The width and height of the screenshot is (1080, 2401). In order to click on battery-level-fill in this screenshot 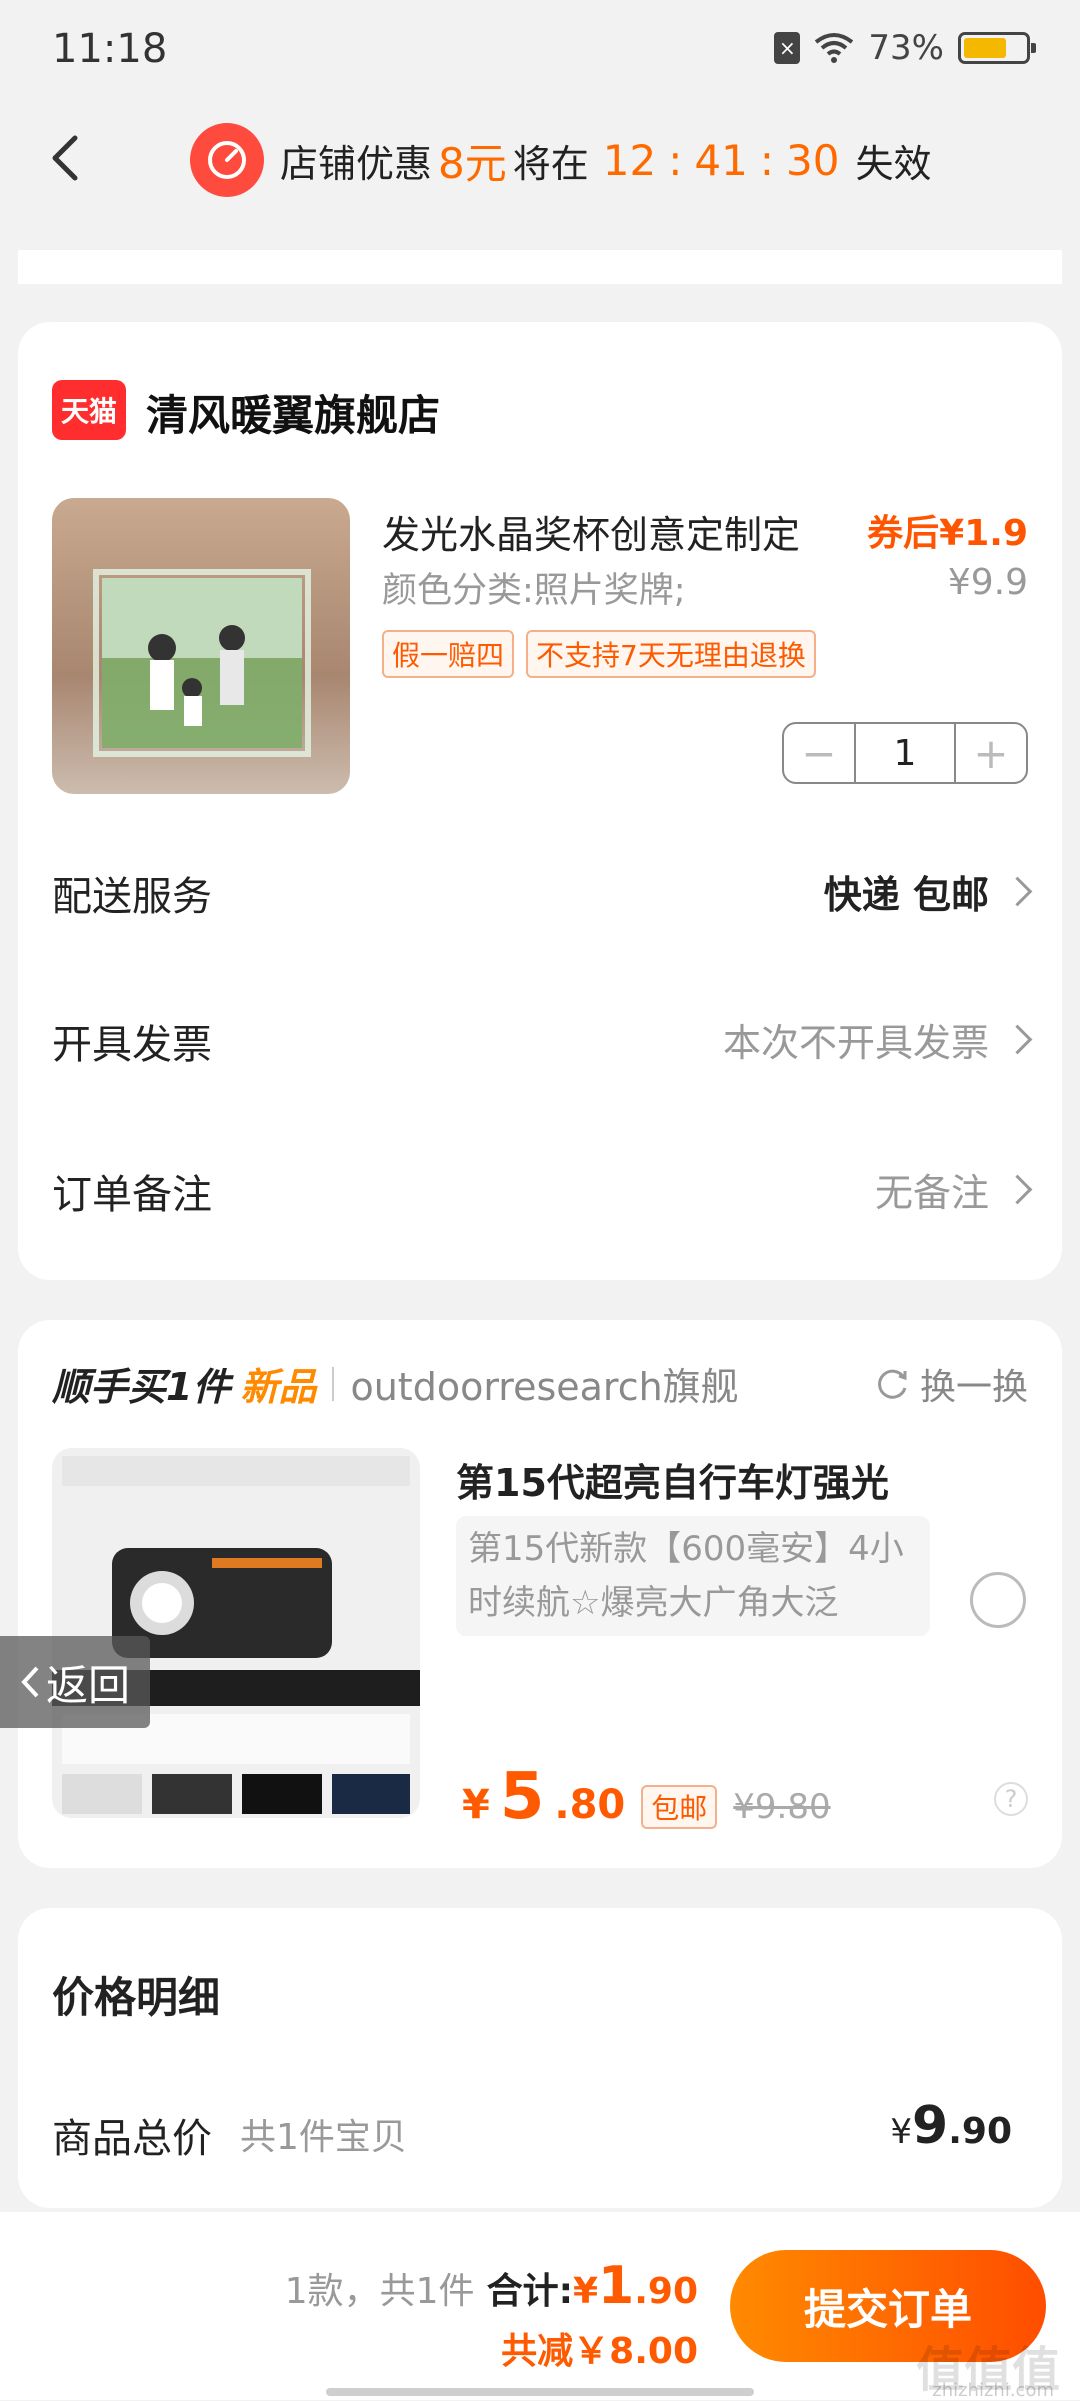, I will do `click(985, 48)`.